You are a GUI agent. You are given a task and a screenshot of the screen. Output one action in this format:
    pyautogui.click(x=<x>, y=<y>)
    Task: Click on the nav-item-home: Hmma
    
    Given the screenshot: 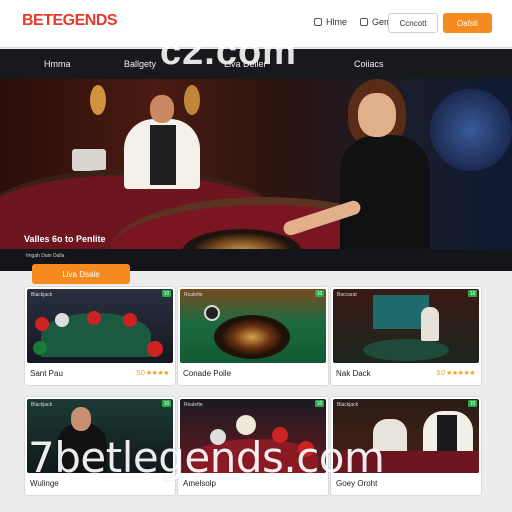 What is the action you would take?
    pyautogui.click(x=57, y=64)
    